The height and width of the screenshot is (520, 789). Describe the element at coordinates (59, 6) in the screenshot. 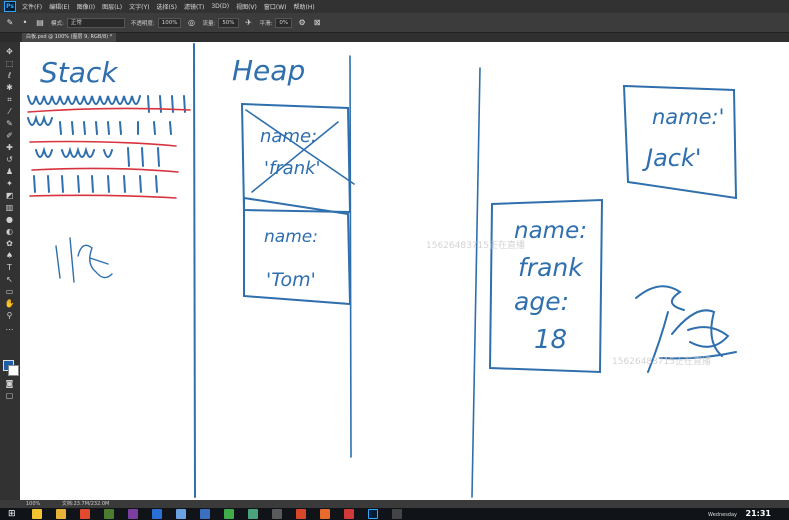

I see `menu-edit: 编辑(E)` at that location.